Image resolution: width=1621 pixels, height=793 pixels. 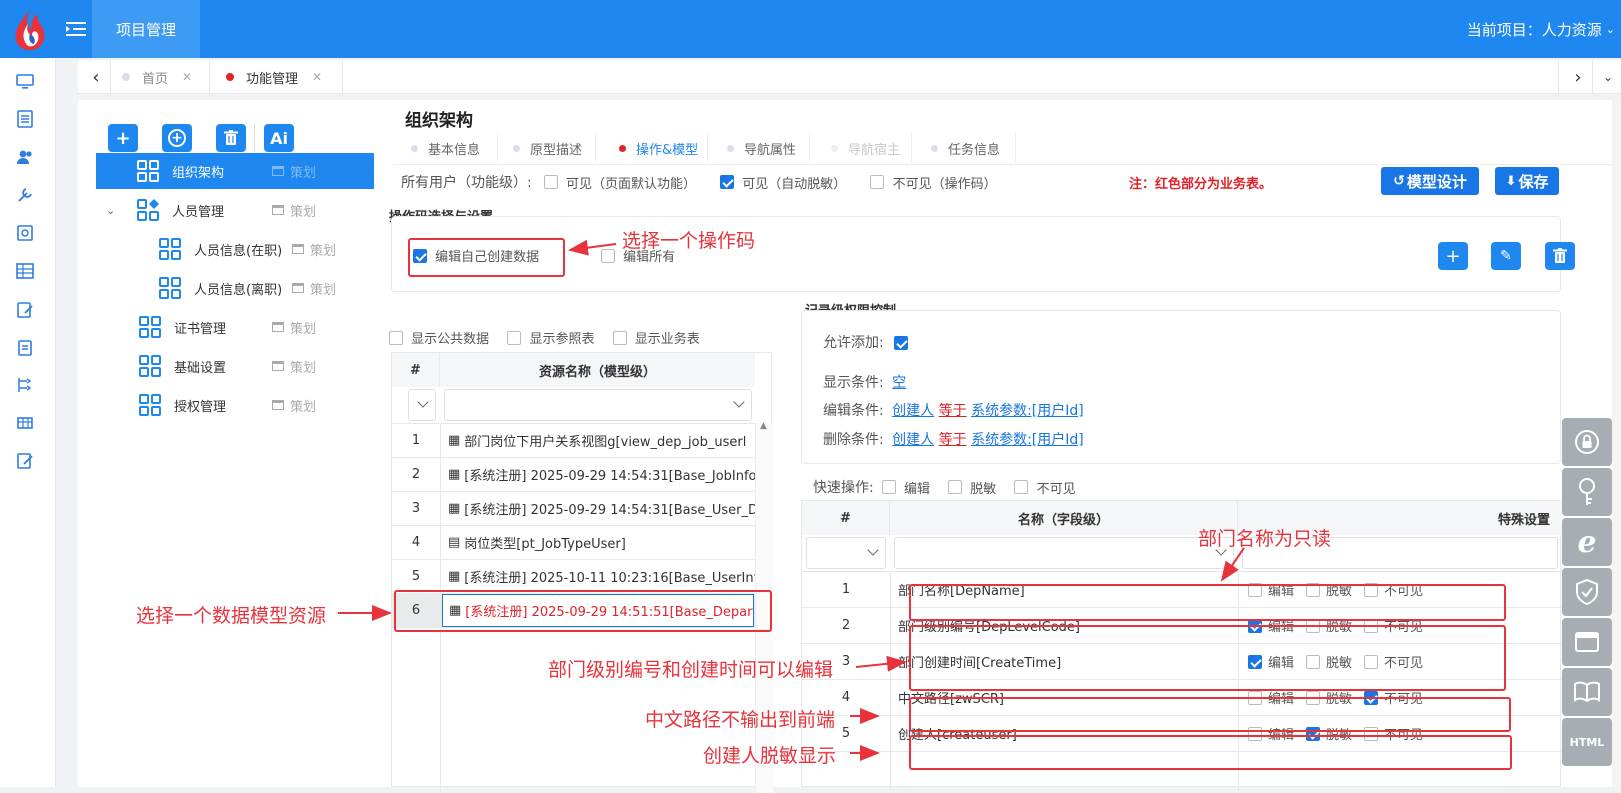 What do you see at coordinates (396, 337) in the screenshot?
I see `show-public-checkbox` at bounding box center [396, 337].